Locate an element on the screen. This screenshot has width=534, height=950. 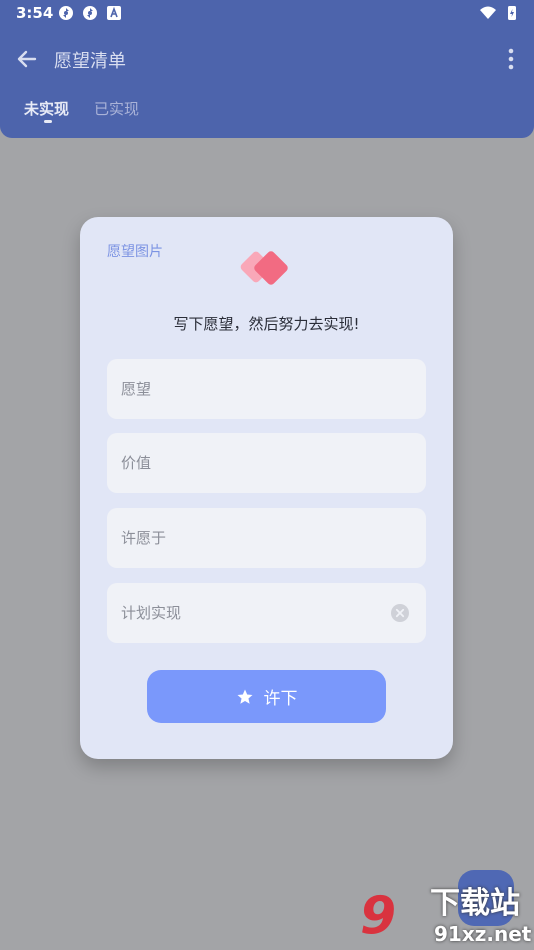
dialog-subtitle: 写下愿望，然后努力去实现! is located at coordinates (266, 324).